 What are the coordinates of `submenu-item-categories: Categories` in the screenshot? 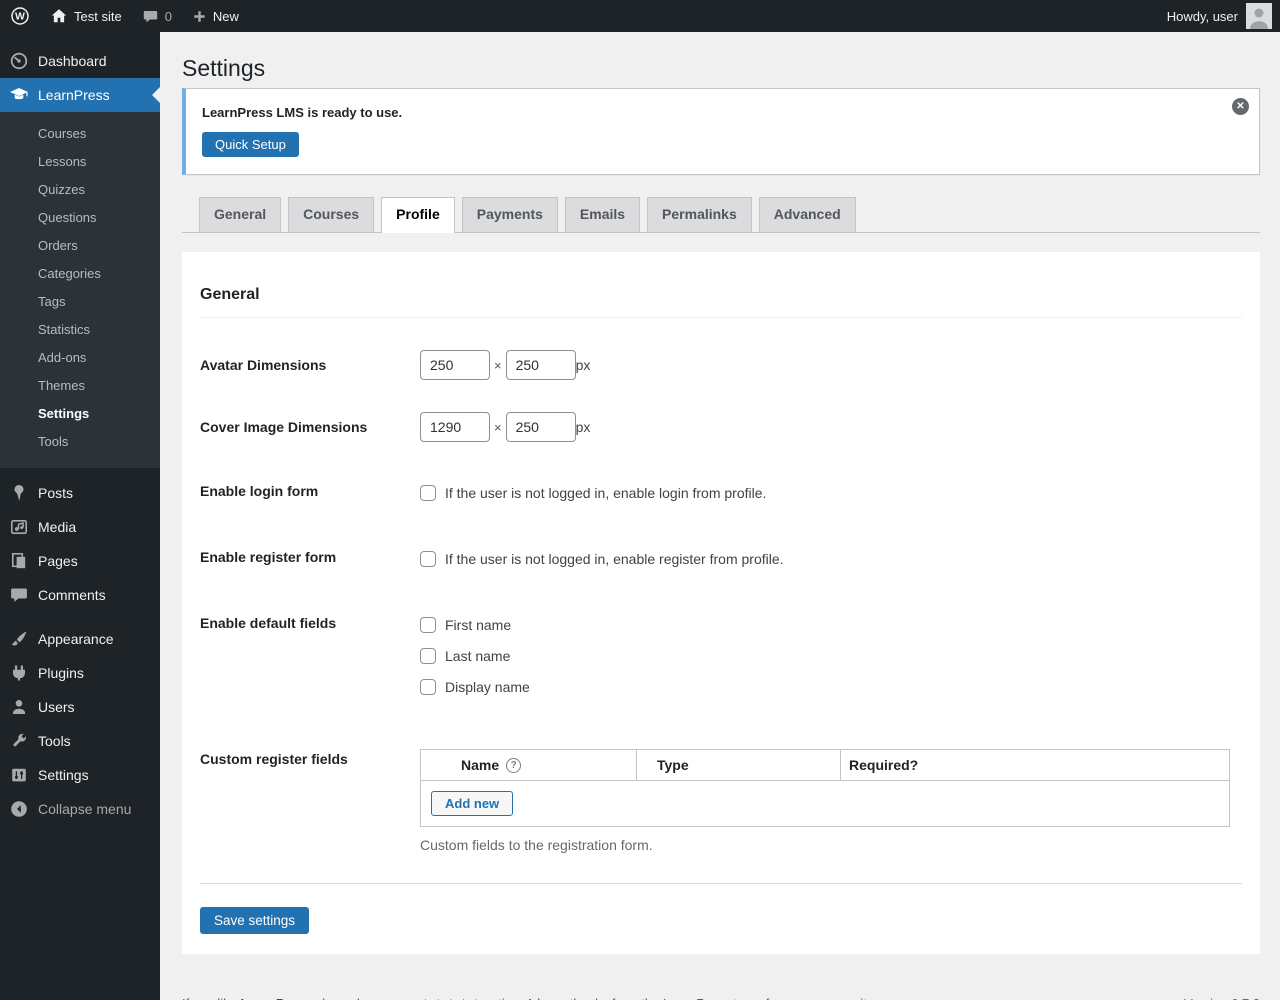 It's located at (80, 274).